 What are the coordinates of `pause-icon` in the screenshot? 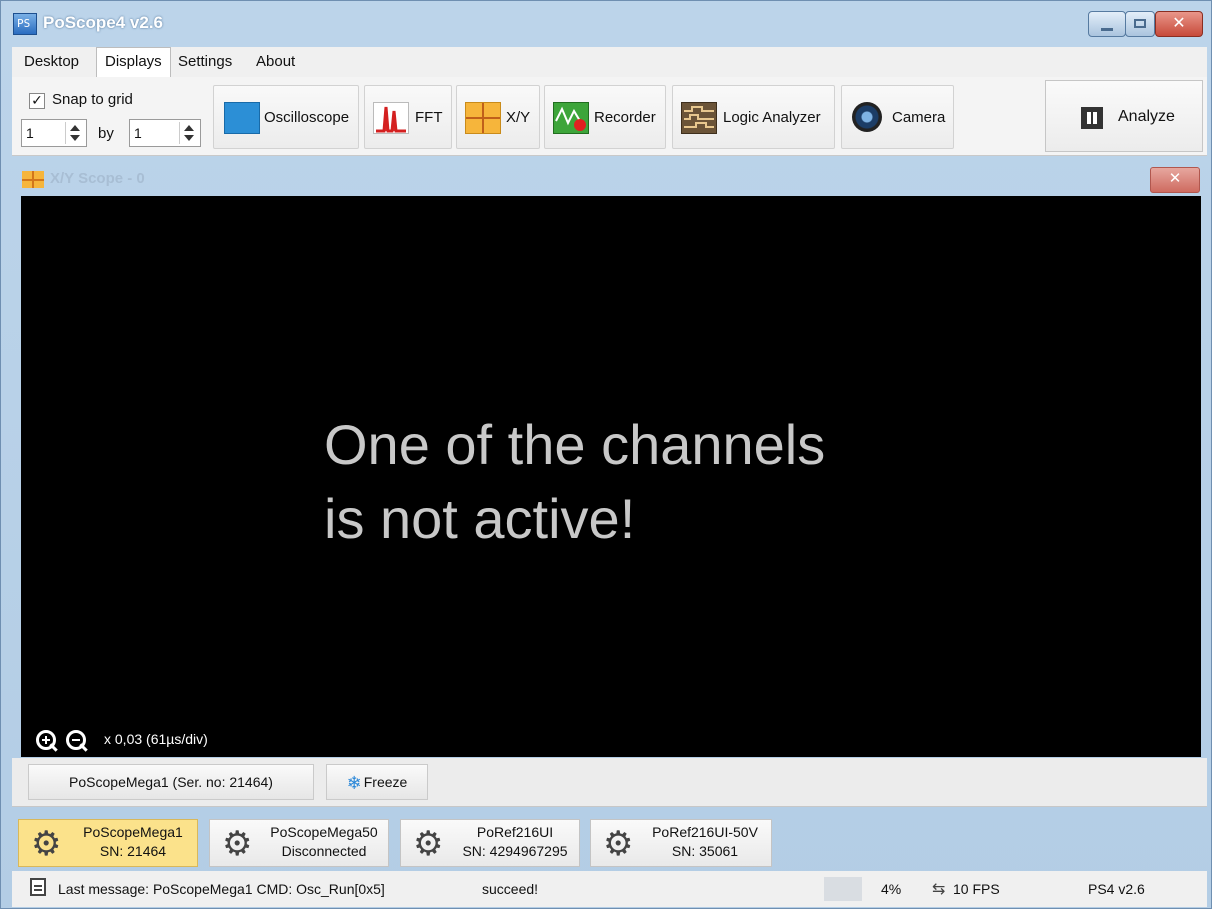 It's located at (1092, 118).